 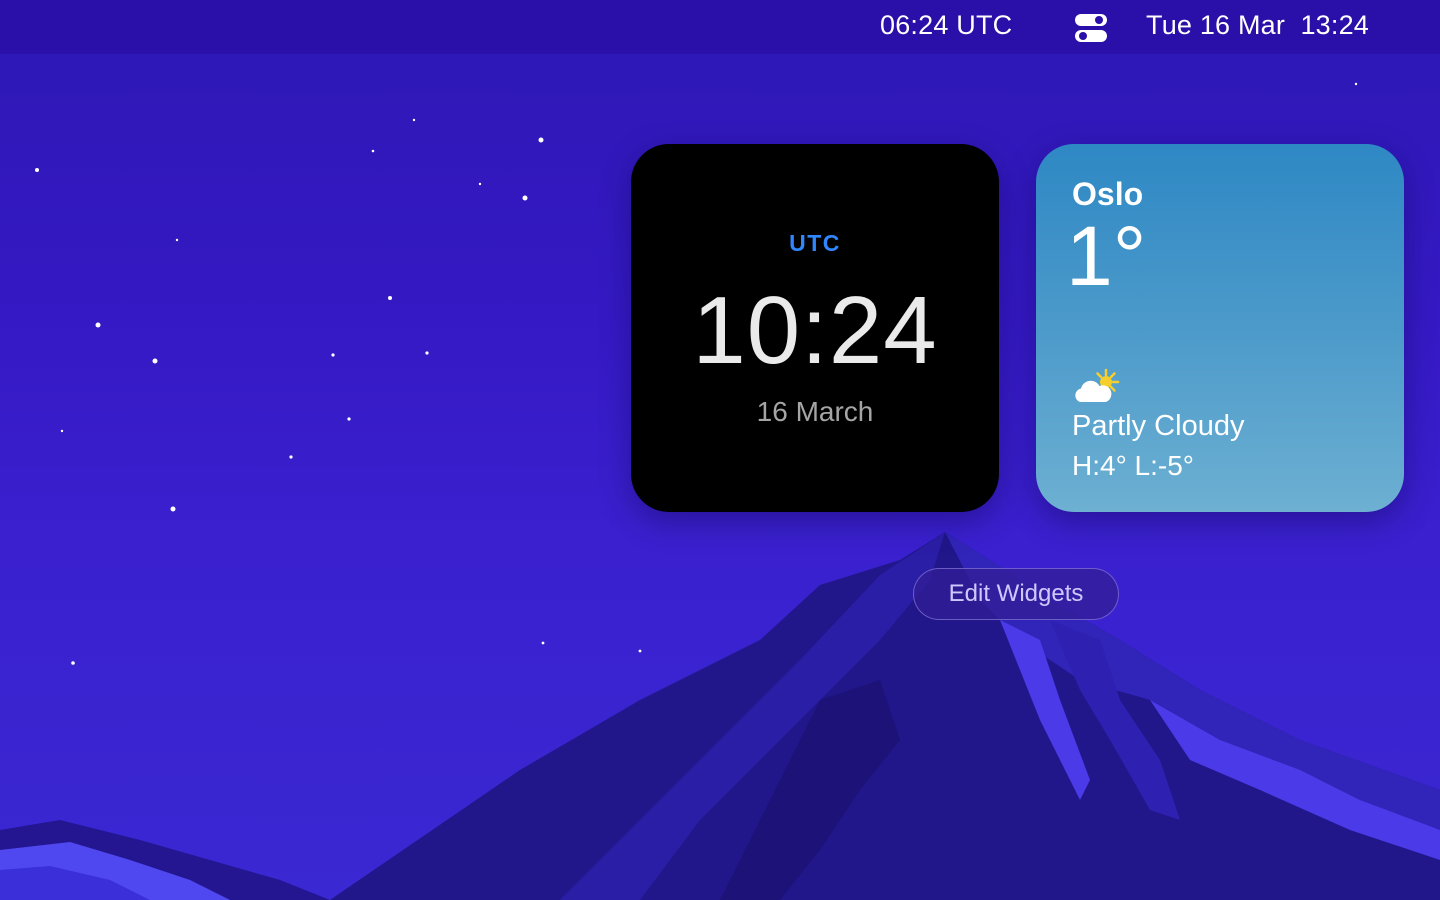 I want to click on clock-time: 10:24, so click(x=815, y=330).